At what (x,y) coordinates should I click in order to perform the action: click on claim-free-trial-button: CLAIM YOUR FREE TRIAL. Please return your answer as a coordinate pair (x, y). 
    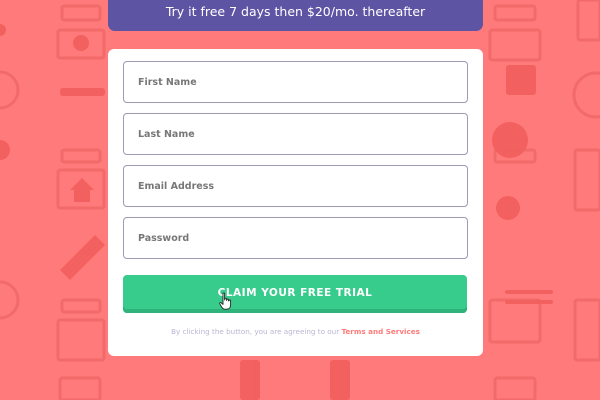
    Looking at the image, I should click on (295, 294).